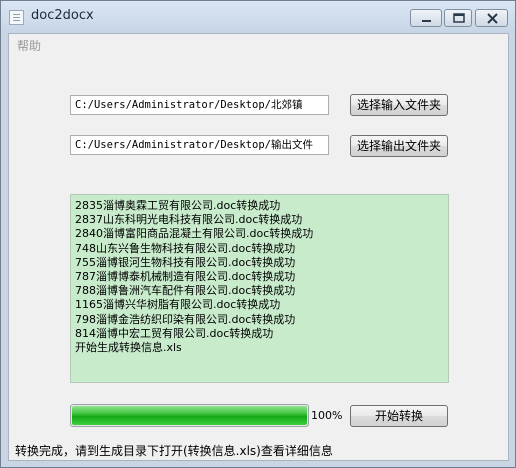 The width and height of the screenshot is (516, 468). I want to click on status-message: 转换完成，请到生成目录下打开(转换信息.xls)查看详细信息, so click(174, 451).